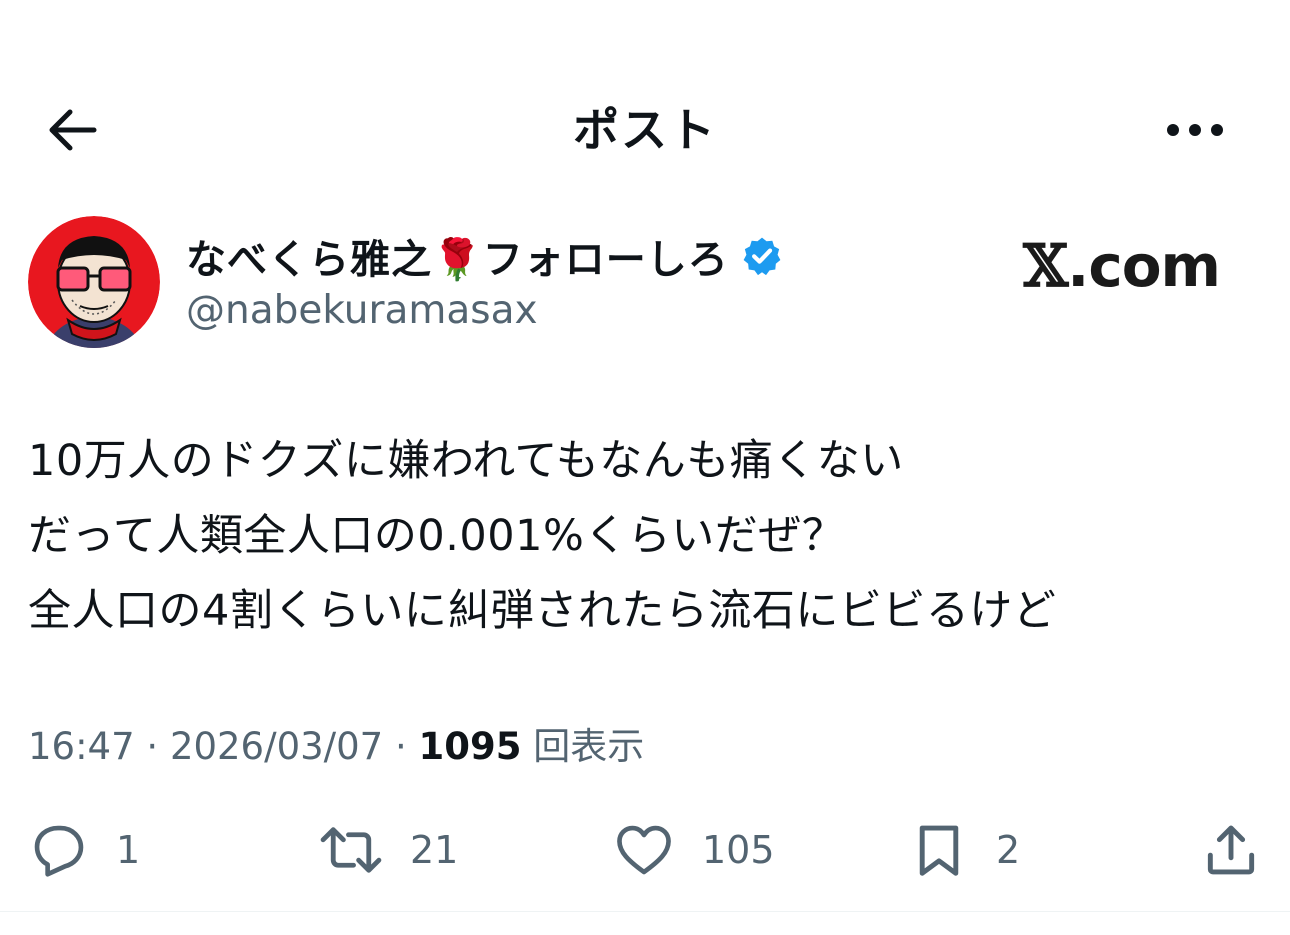 This screenshot has width=1290, height=935. I want to click on display-name: なべくら雅之🌹フォローしろ, so click(457, 260).